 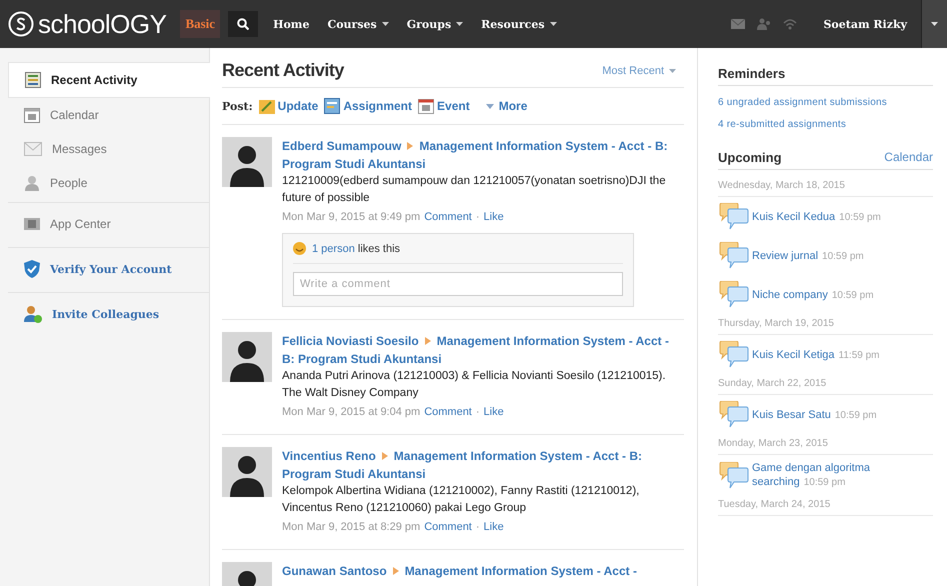 I want to click on post-text: Kelompok Albertina Widiana (121210002), Fanny Rastiti (121210012), Vincentus Reno (121210060) pakai Lego Group, so click(x=461, y=500).